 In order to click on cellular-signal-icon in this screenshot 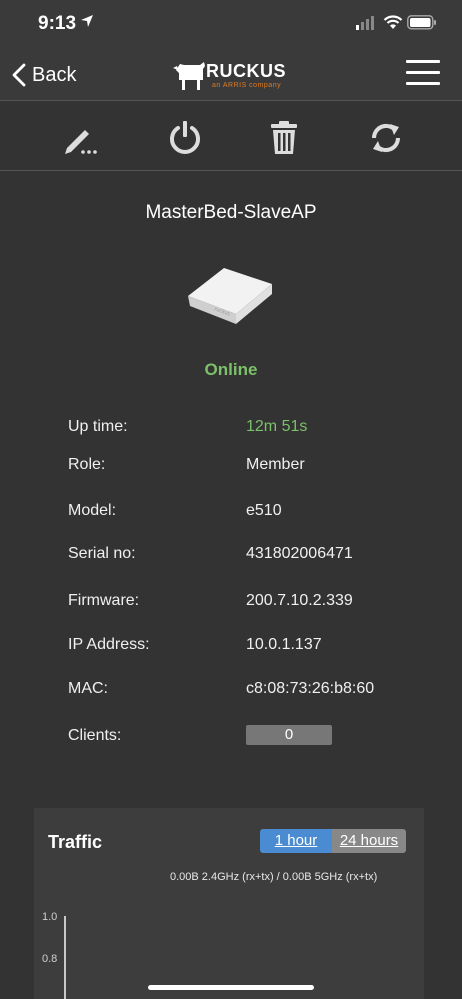, I will do `click(365, 23)`.